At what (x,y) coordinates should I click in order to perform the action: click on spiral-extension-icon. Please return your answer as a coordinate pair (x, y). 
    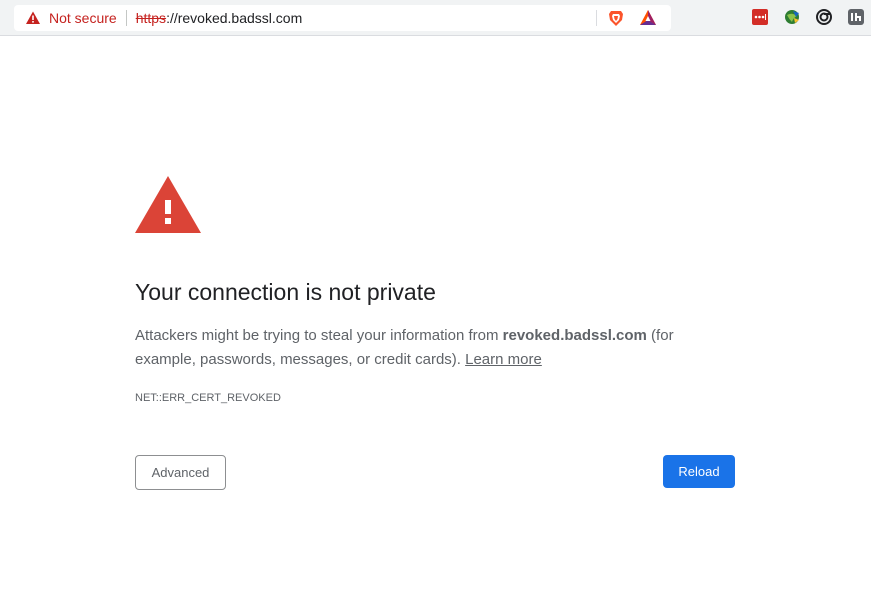
    Looking at the image, I should click on (824, 17).